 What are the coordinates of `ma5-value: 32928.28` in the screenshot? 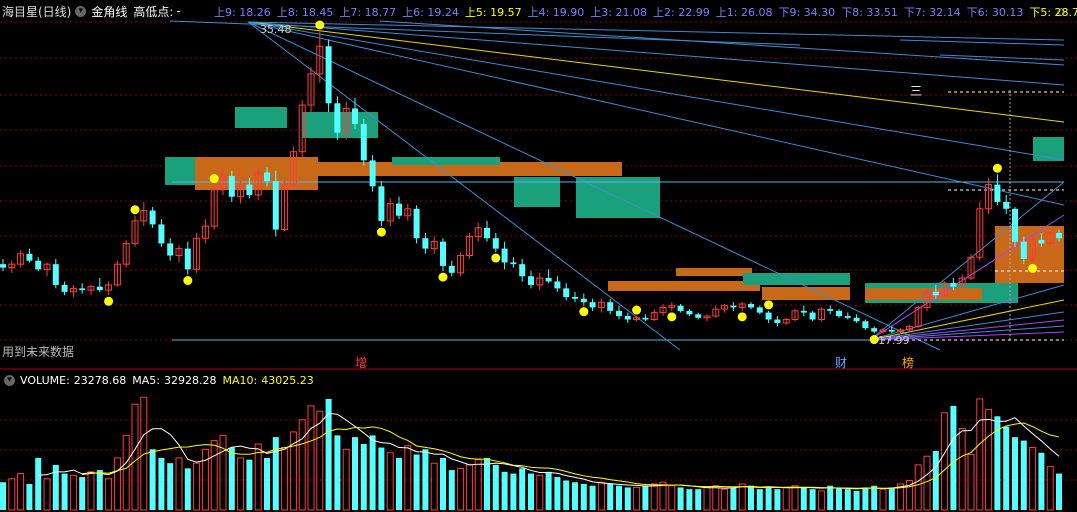 It's located at (190, 380).